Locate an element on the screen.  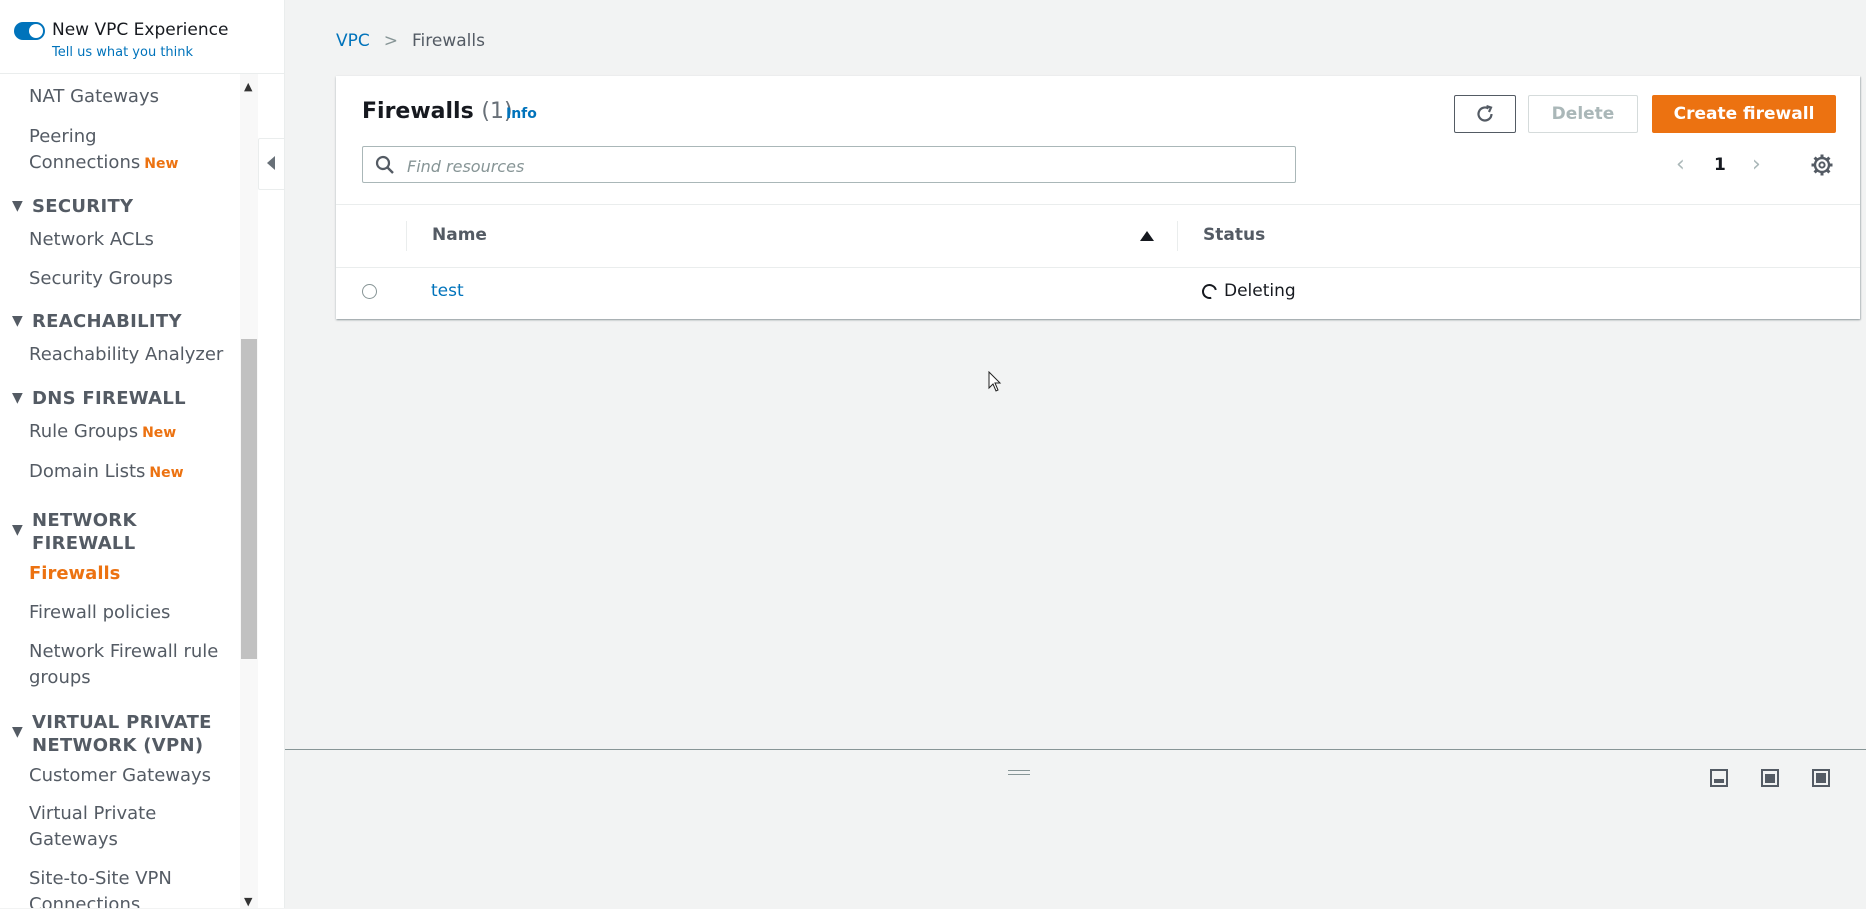
sidebar-item-label: Network ACLs is located at coordinates (91, 239).